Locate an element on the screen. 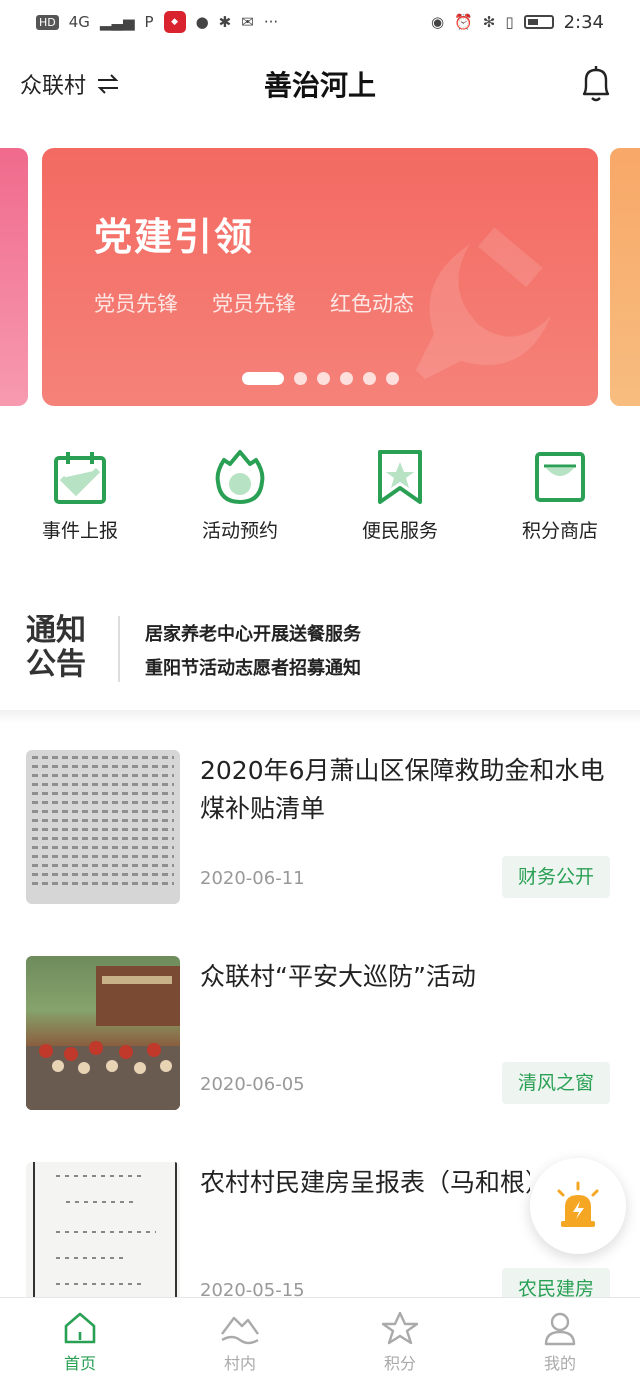 The image size is (640, 1387). tab-village: 村内 is located at coordinates (240, 1342).